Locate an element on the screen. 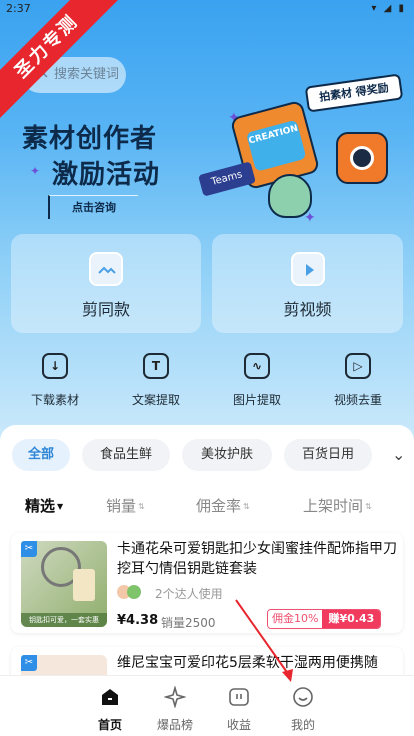 This screenshot has height=736, width=414. sort-label: 上架时间 is located at coordinates (333, 506).